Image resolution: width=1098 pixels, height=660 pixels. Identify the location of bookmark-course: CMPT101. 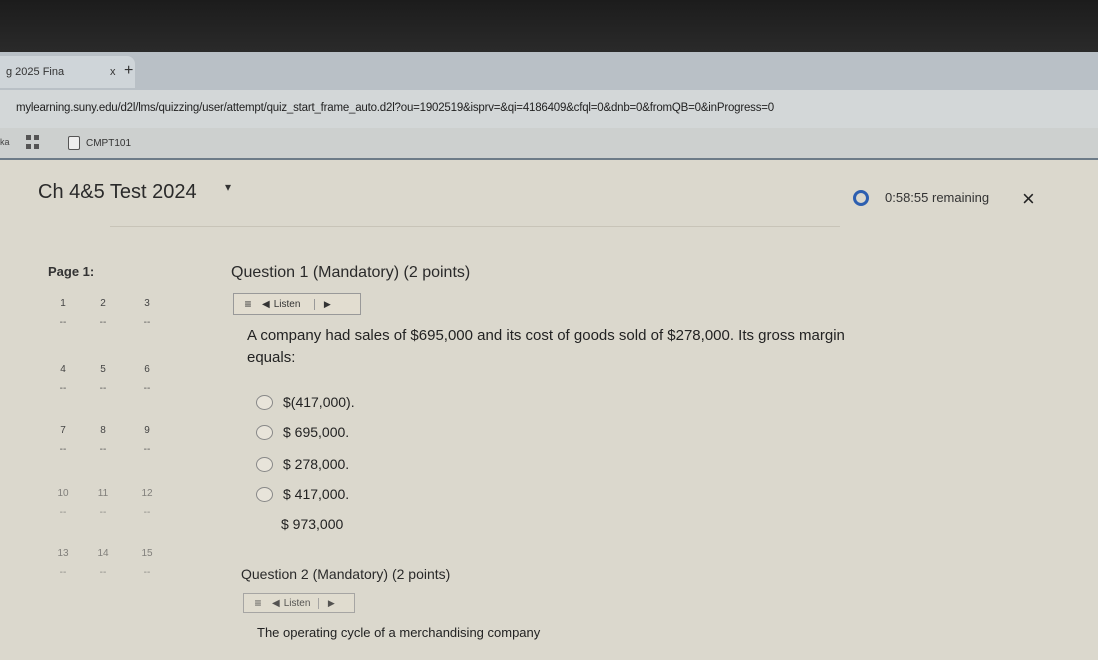
(99, 143).